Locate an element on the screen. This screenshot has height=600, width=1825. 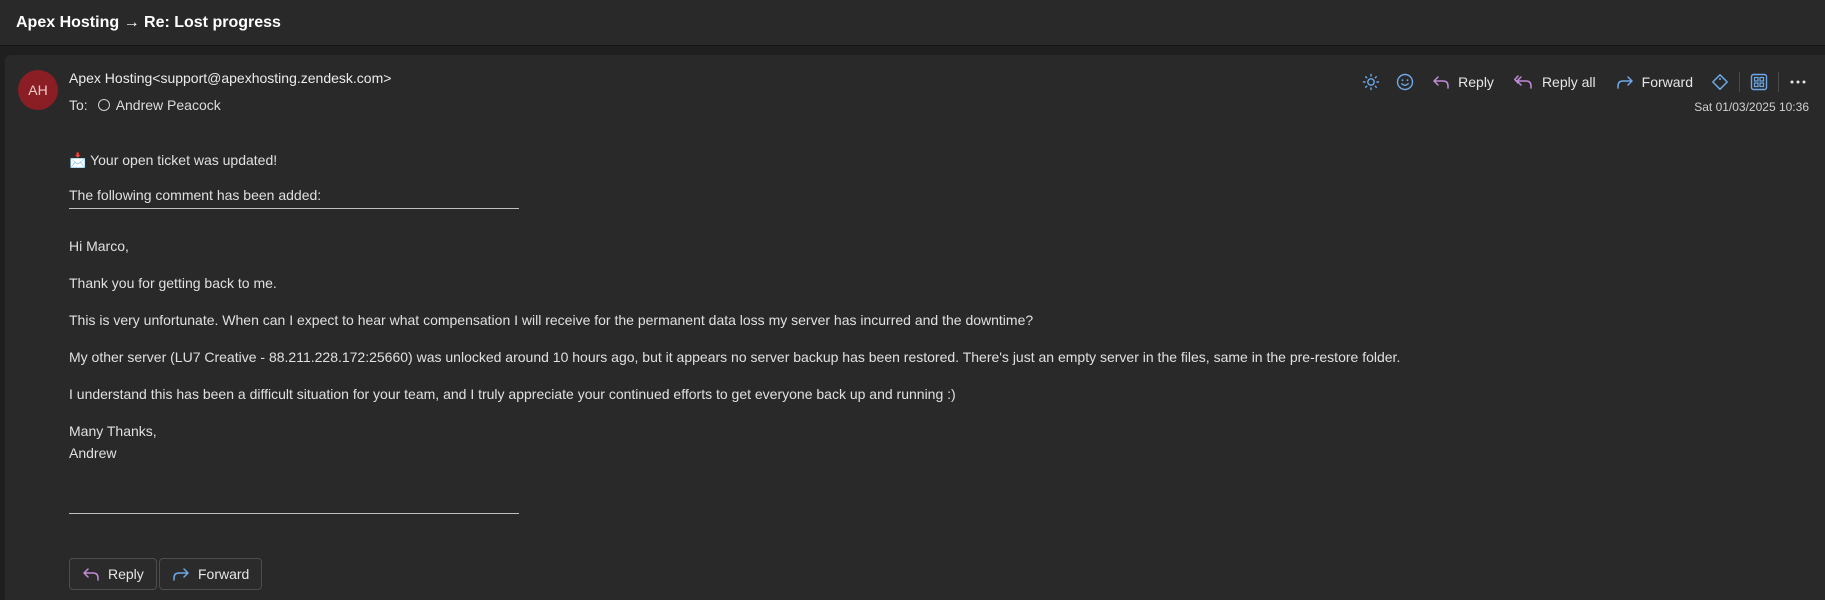
window-title: Apex Hosting → Re: Lost progress is located at coordinates (148, 22).